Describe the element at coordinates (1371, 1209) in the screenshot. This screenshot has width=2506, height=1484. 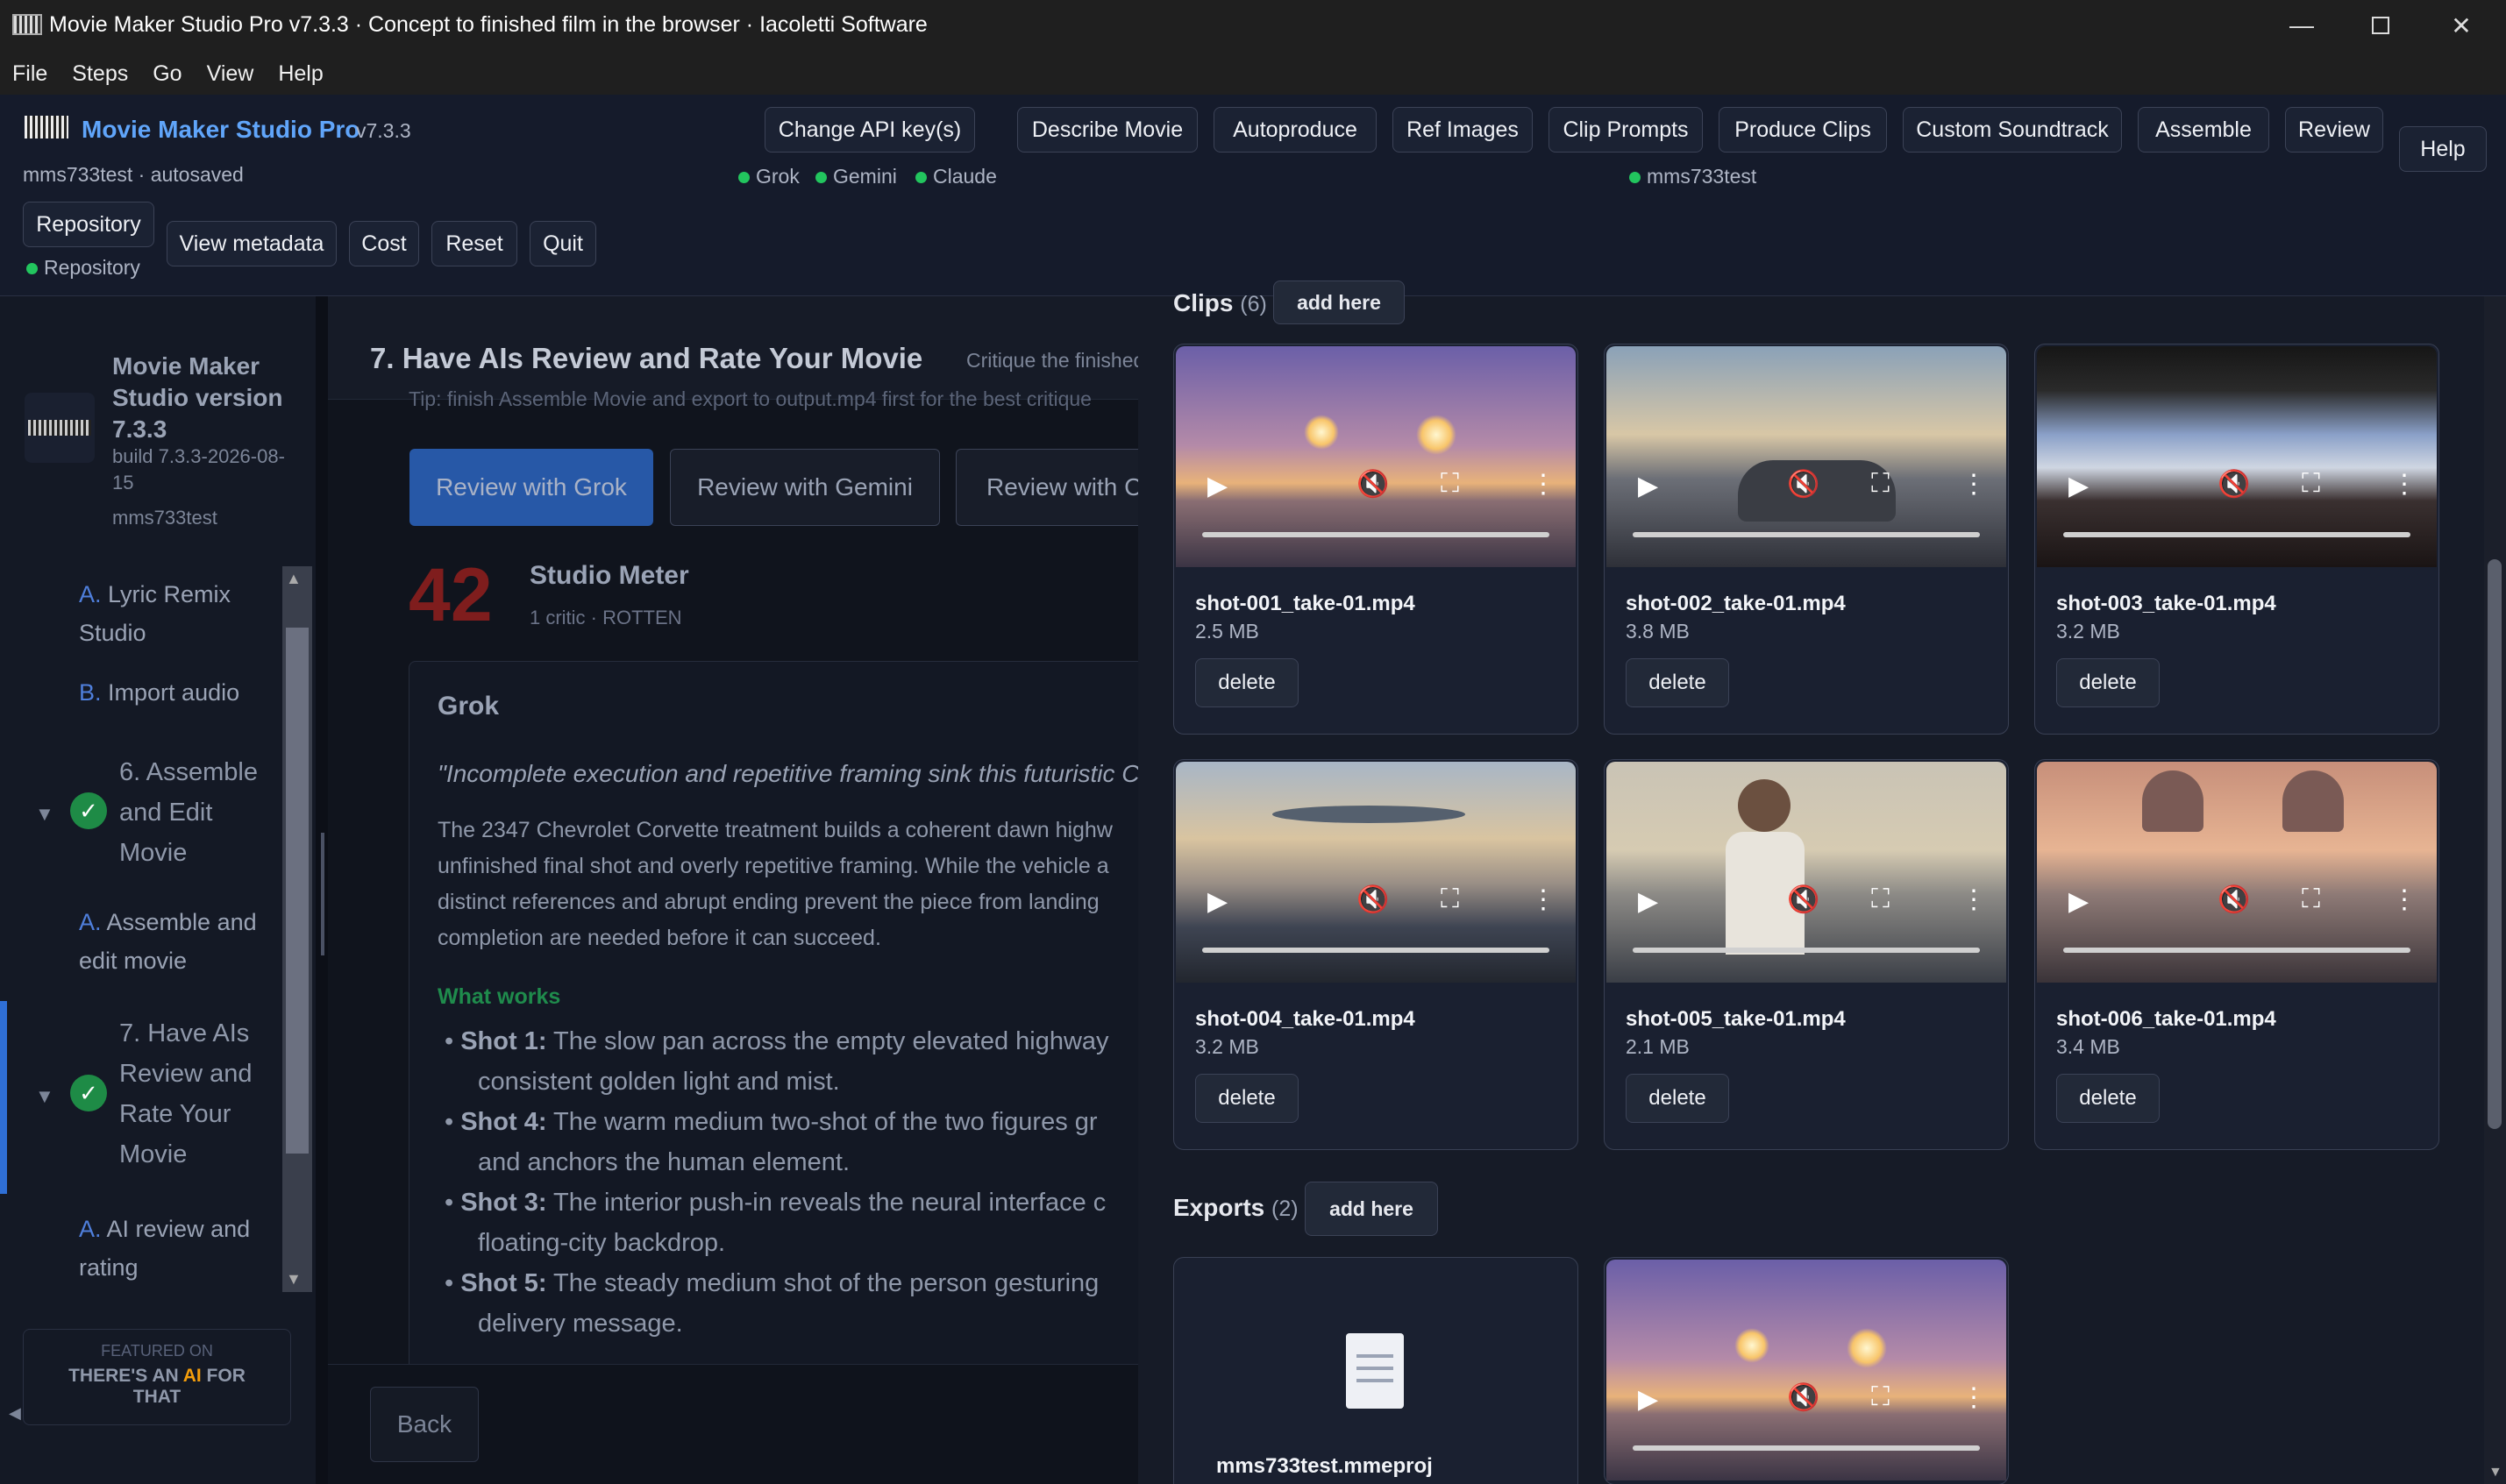
I see `exports-add-here-button: add here` at that location.